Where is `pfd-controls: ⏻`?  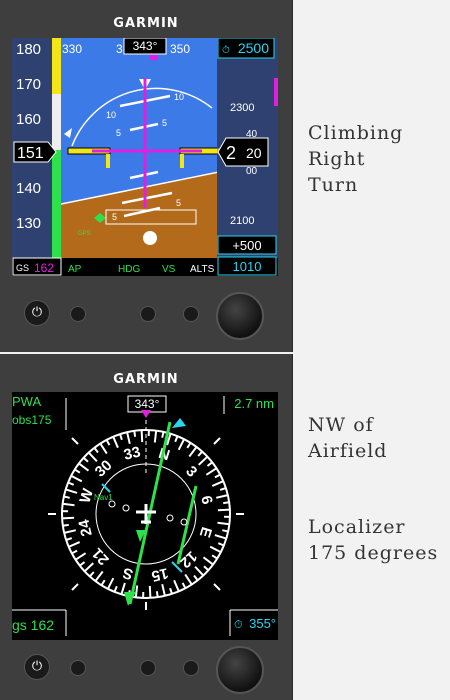 pfd-controls: ⏻ is located at coordinates (146, 312).